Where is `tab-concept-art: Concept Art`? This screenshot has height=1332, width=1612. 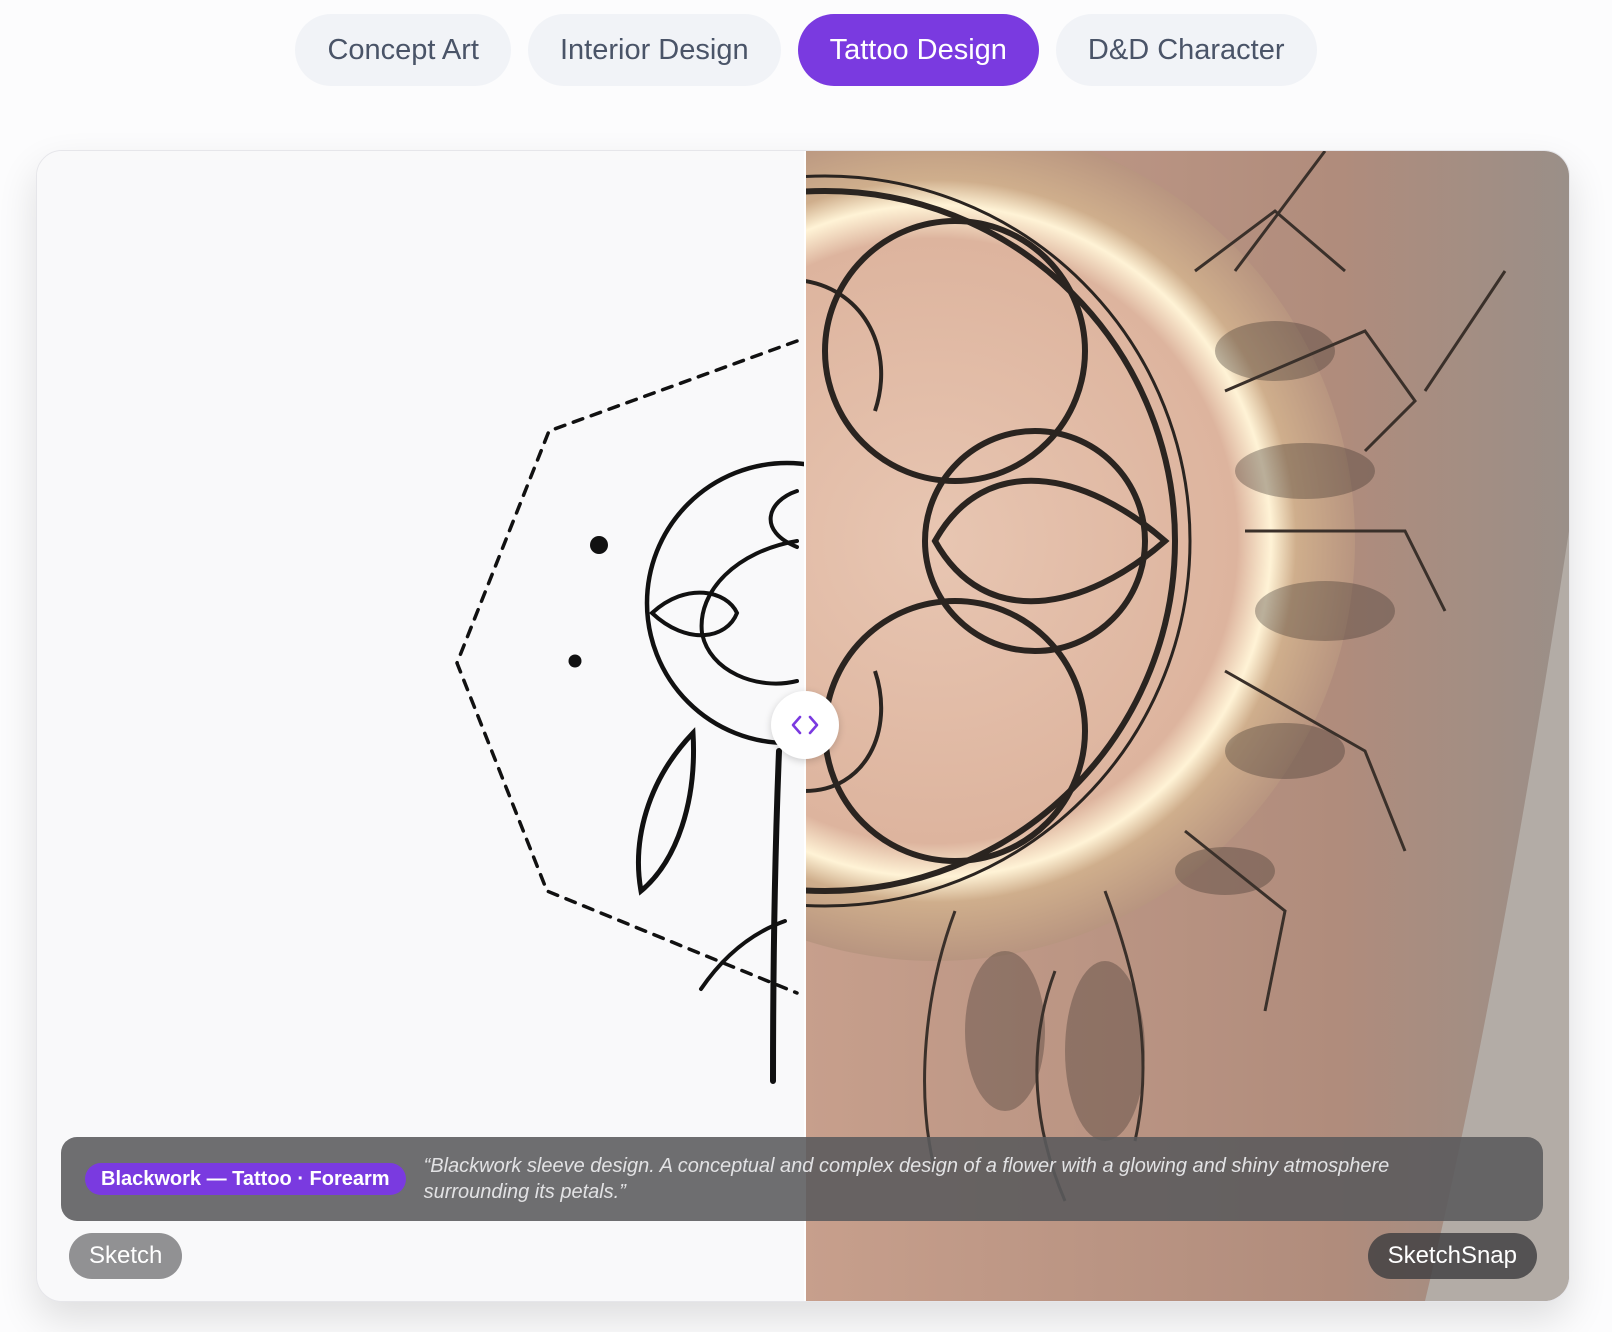 tab-concept-art: Concept Art is located at coordinates (403, 50).